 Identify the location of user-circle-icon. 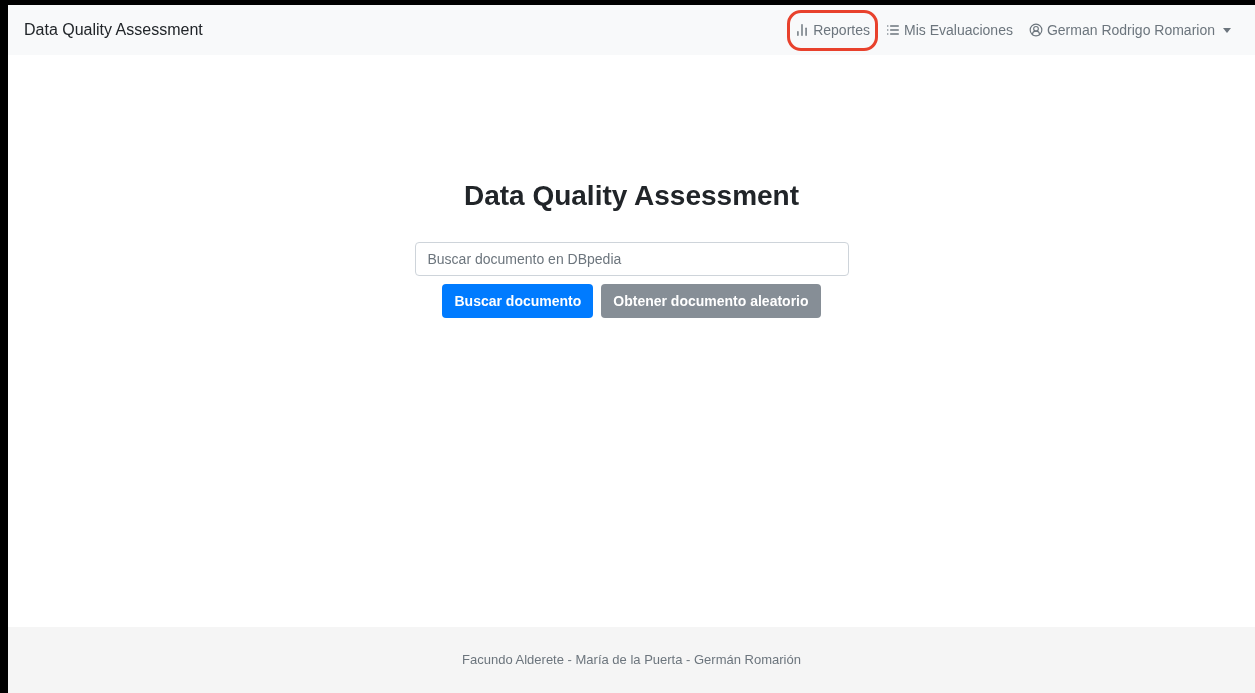
(1035, 30).